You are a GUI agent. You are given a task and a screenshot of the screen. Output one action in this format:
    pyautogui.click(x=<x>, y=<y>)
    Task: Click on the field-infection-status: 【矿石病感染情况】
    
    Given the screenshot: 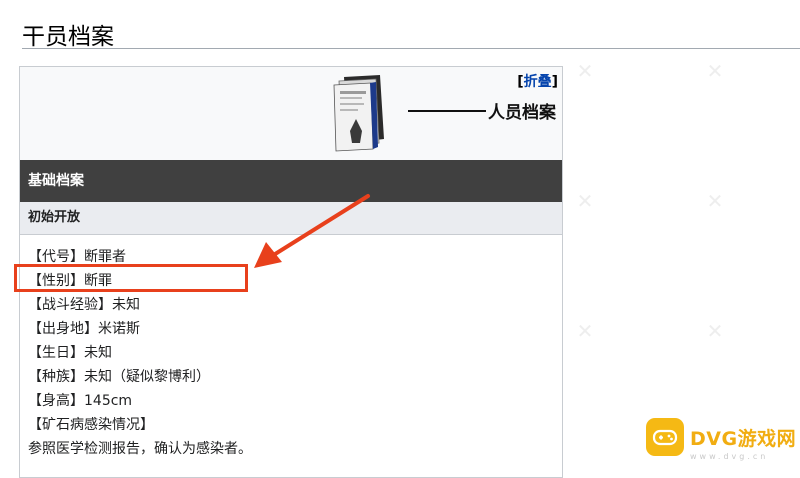 What is the action you would take?
    pyautogui.click(x=91, y=425)
    